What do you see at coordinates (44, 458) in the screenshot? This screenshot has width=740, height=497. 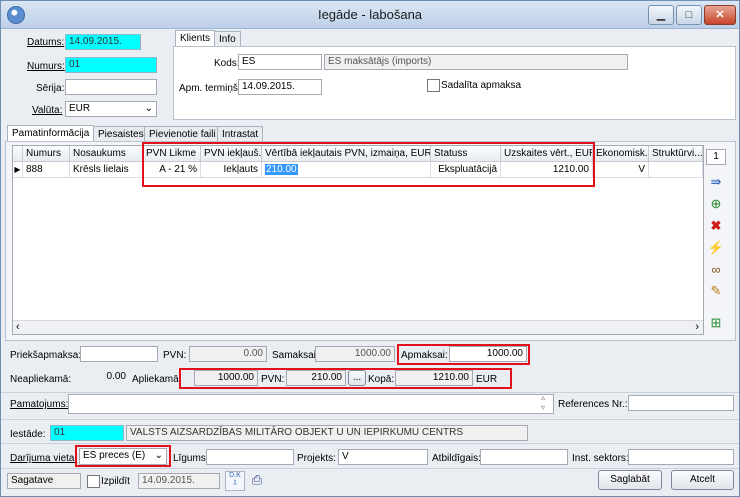 I see `darijuma-label: Darījuma vieta:` at bounding box center [44, 458].